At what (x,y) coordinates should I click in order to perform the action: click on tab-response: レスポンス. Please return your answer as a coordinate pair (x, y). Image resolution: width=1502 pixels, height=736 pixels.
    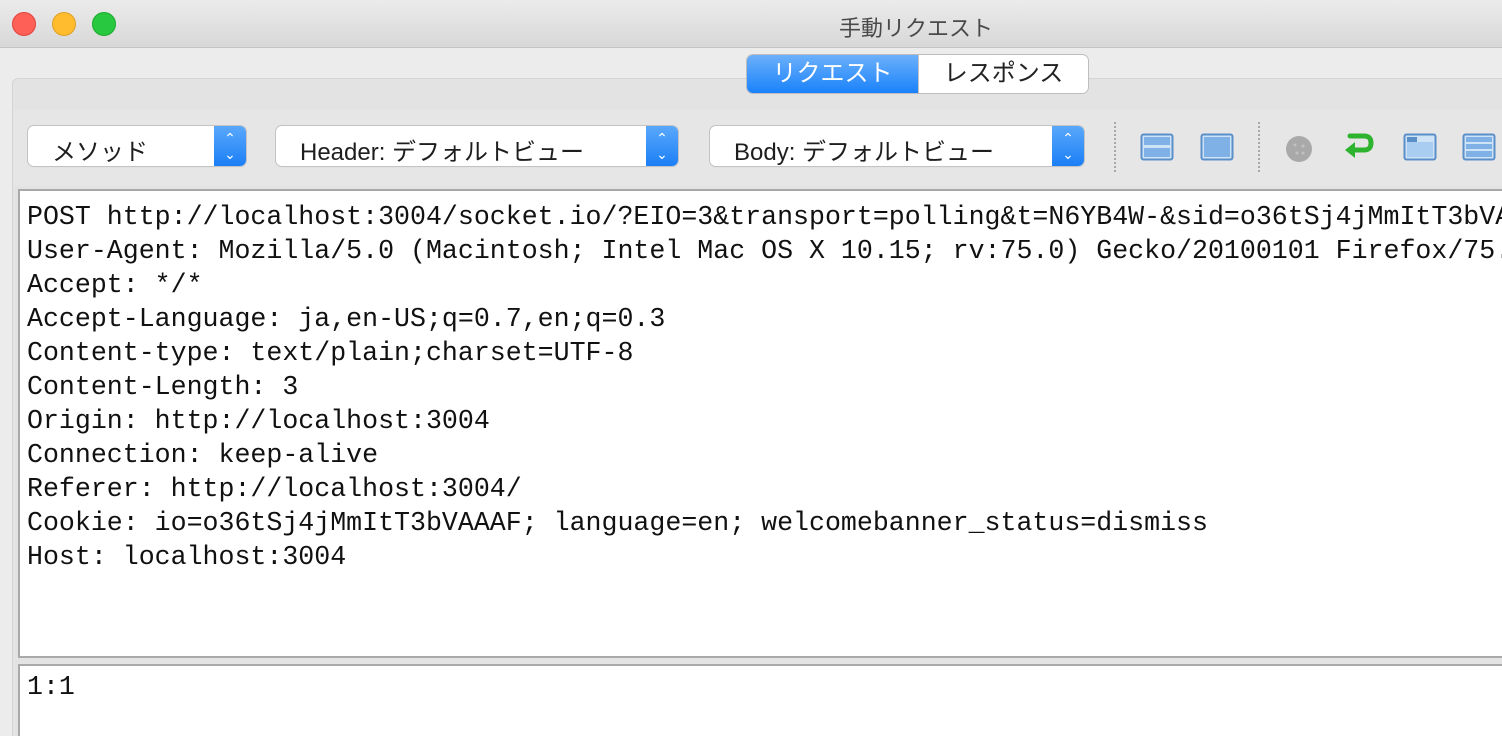
    Looking at the image, I should click on (1003, 74).